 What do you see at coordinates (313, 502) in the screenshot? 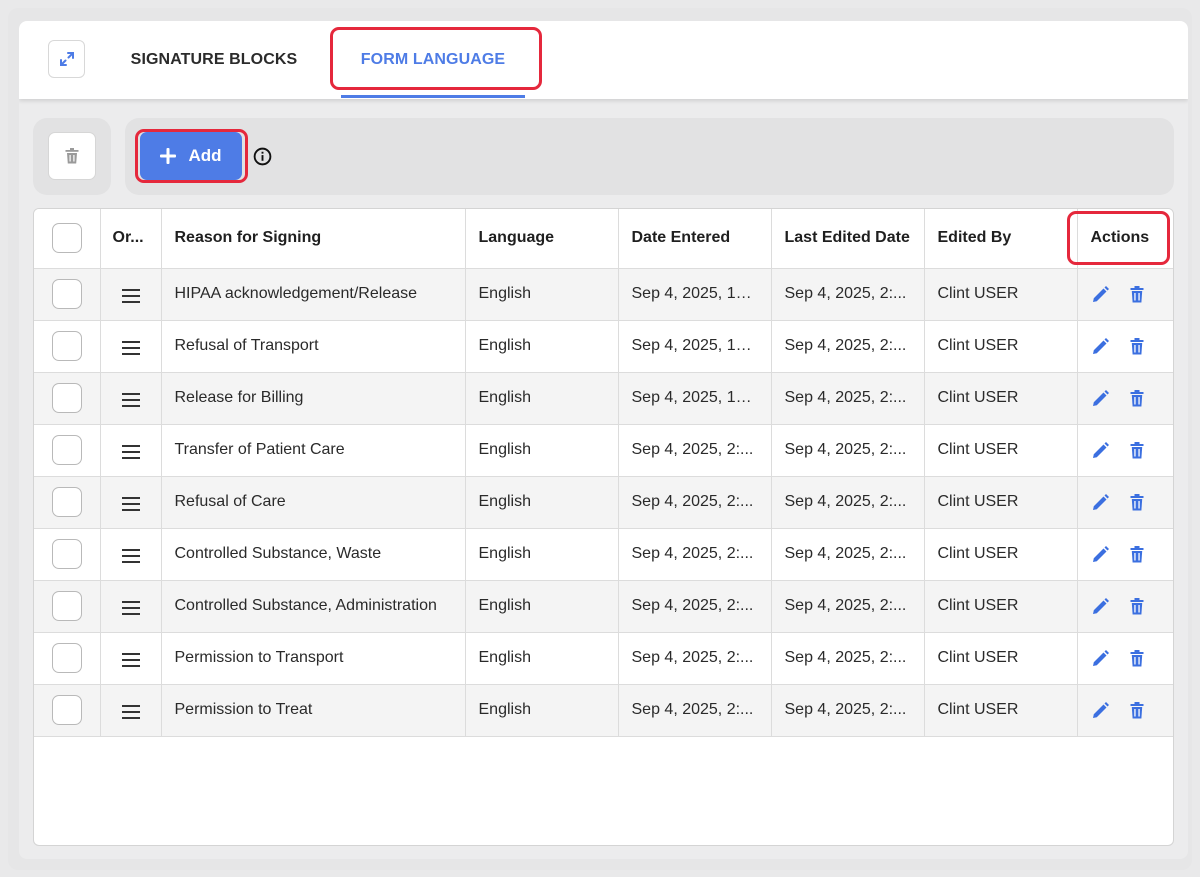
I see `cell-reason: Refusal of Care` at bounding box center [313, 502].